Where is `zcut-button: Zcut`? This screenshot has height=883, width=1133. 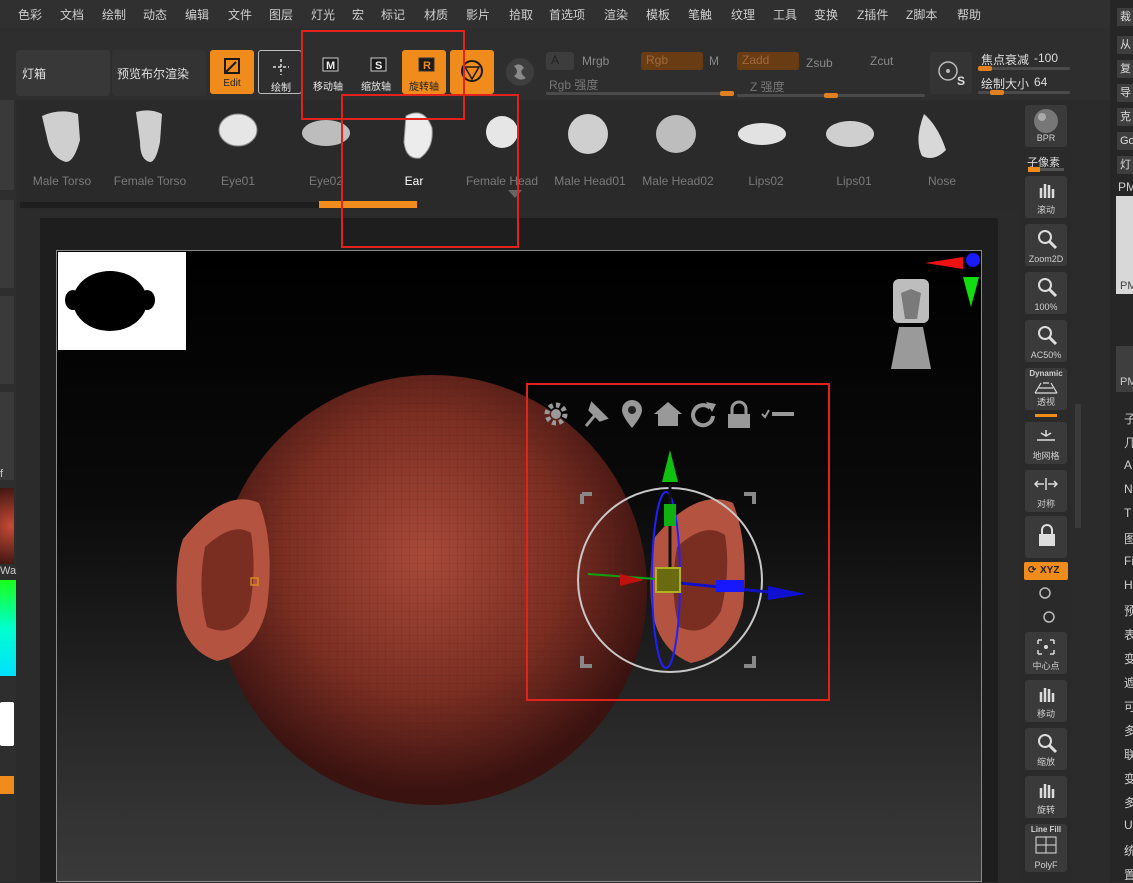 zcut-button: Zcut is located at coordinates (881, 61).